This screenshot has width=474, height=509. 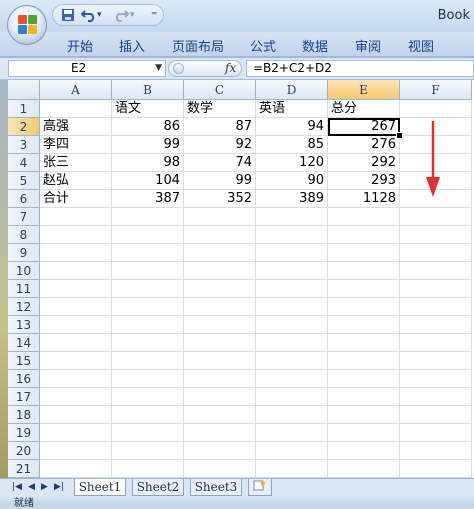 I want to click on cell-a17, so click(x=76, y=397).